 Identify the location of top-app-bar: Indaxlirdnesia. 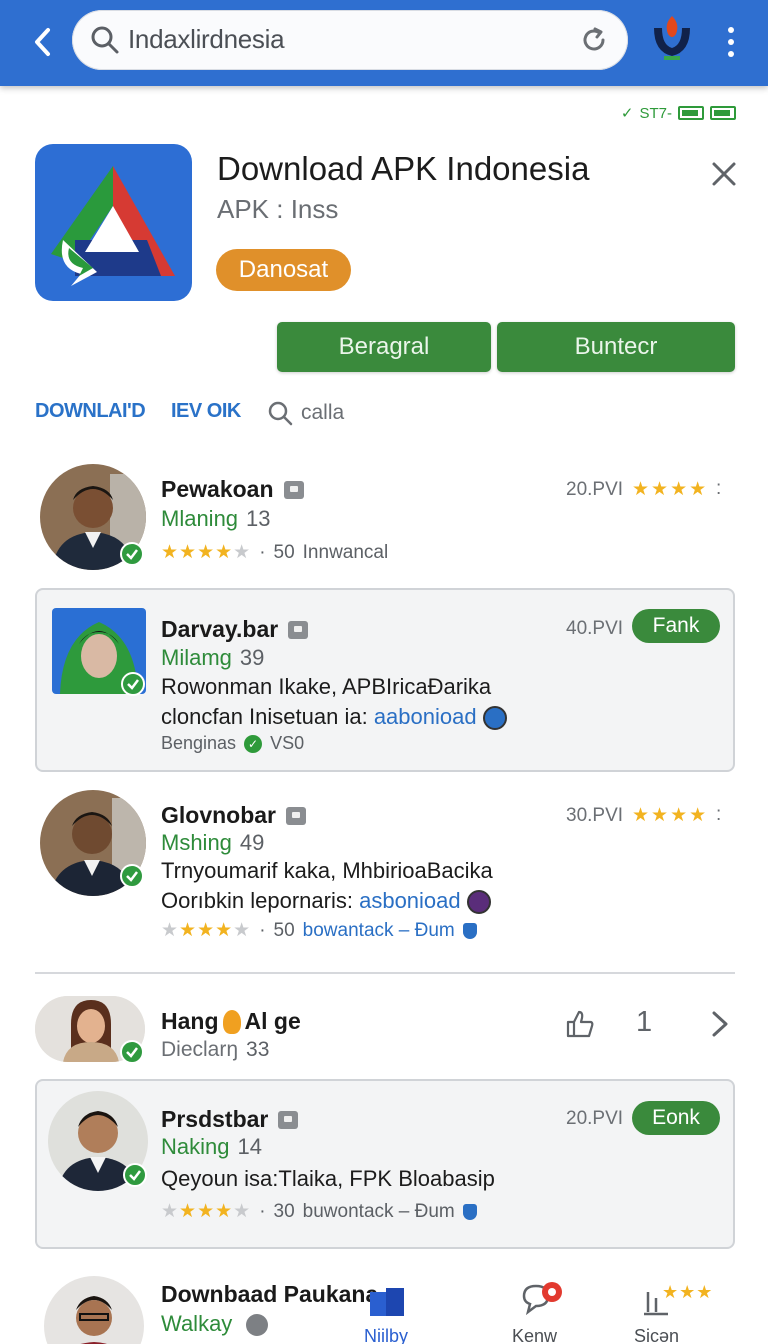
(384, 43).